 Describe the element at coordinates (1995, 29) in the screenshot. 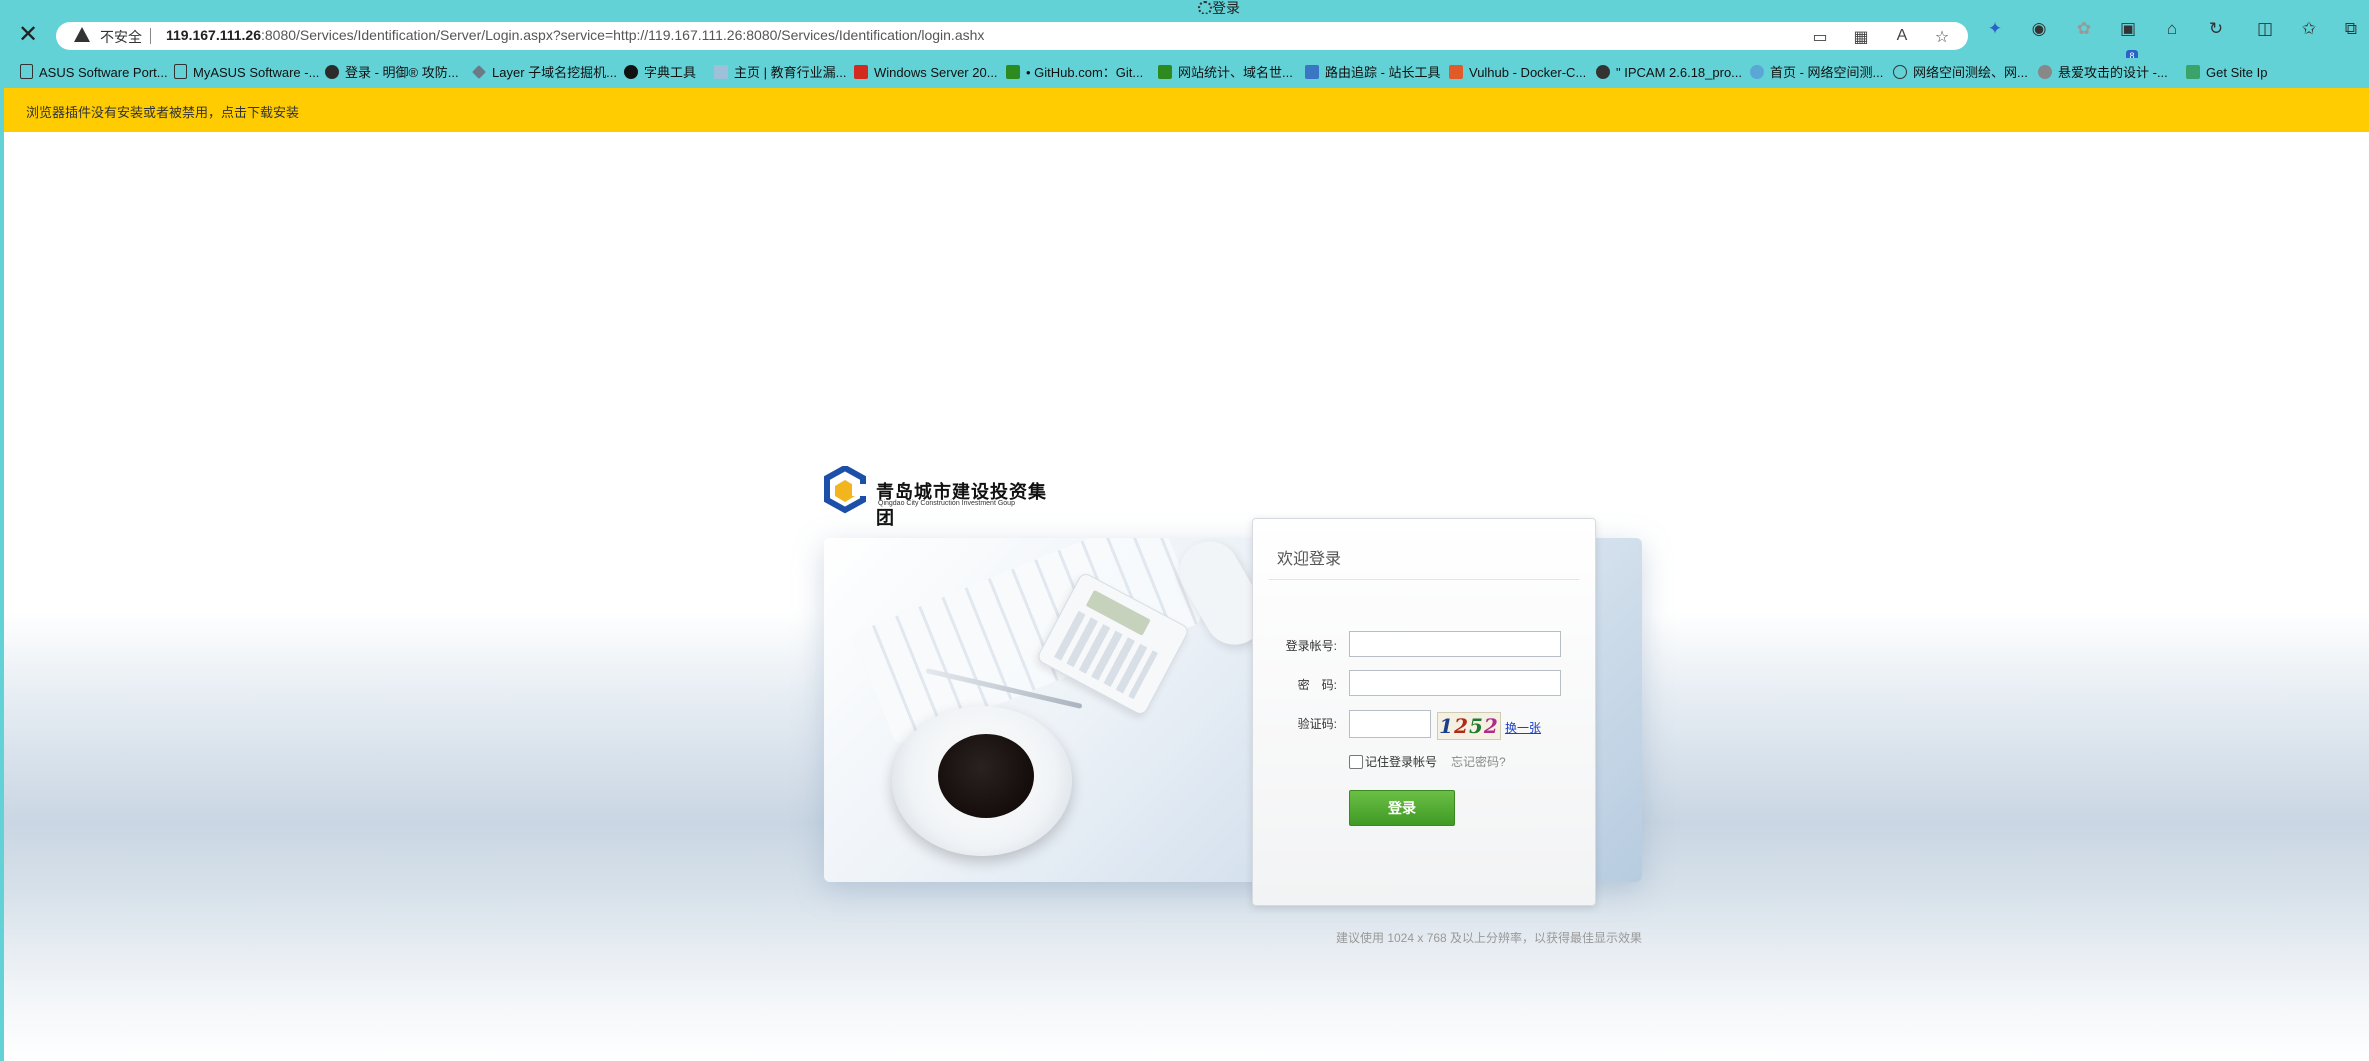

I see `extension-pin-icon: ✦` at that location.